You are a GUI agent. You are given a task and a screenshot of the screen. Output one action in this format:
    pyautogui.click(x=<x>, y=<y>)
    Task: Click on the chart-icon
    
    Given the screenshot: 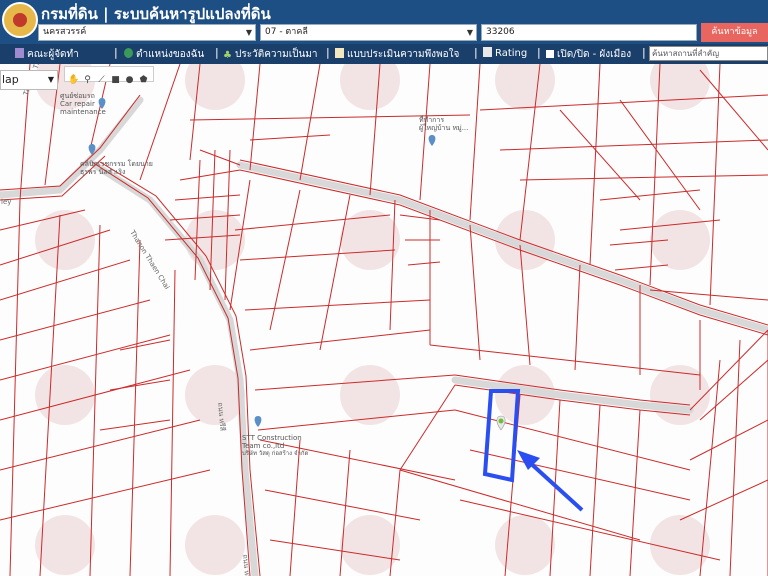 What is the action you would take?
    pyautogui.click(x=487, y=52)
    